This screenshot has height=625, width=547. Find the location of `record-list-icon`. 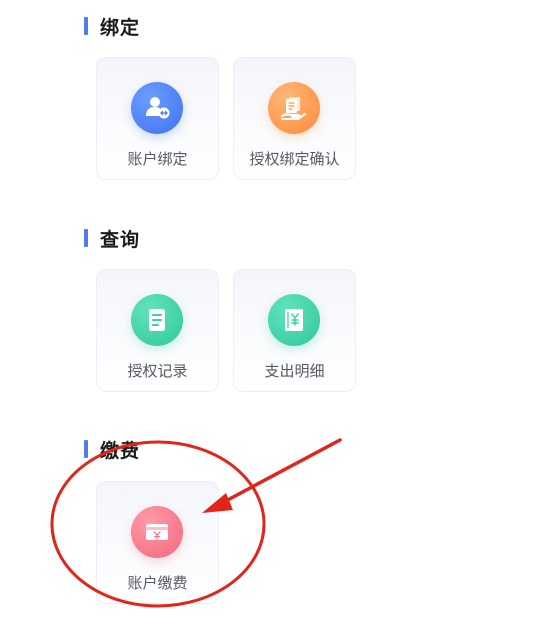

record-list-icon is located at coordinates (157, 320).